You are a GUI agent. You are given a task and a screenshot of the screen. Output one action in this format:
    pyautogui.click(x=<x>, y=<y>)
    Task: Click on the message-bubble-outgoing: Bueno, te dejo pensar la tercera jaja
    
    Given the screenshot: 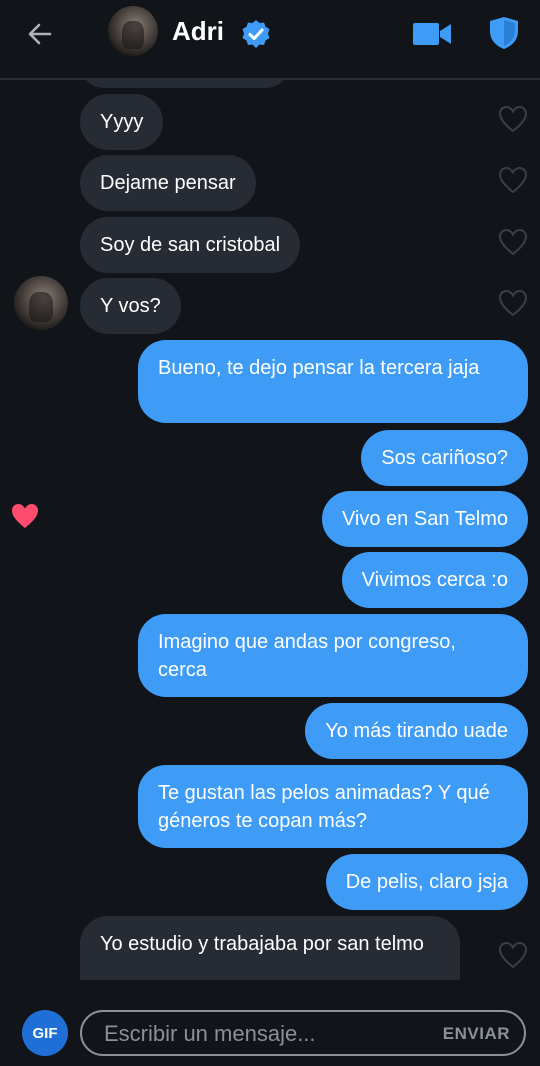 What is the action you would take?
    pyautogui.click(x=333, y=381)
    